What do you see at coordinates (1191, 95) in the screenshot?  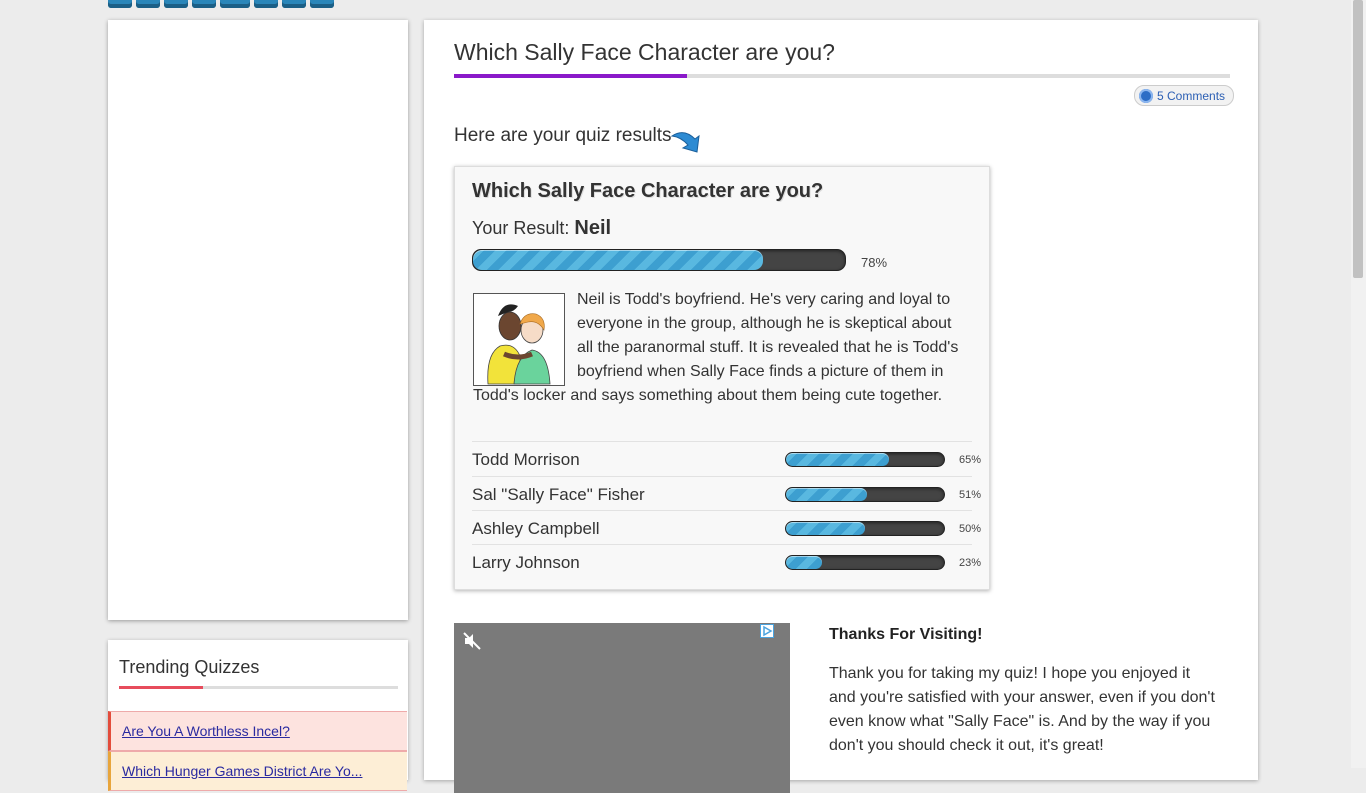 I see `comments-label: 5 Comments` at bounding box center [1191, 95].